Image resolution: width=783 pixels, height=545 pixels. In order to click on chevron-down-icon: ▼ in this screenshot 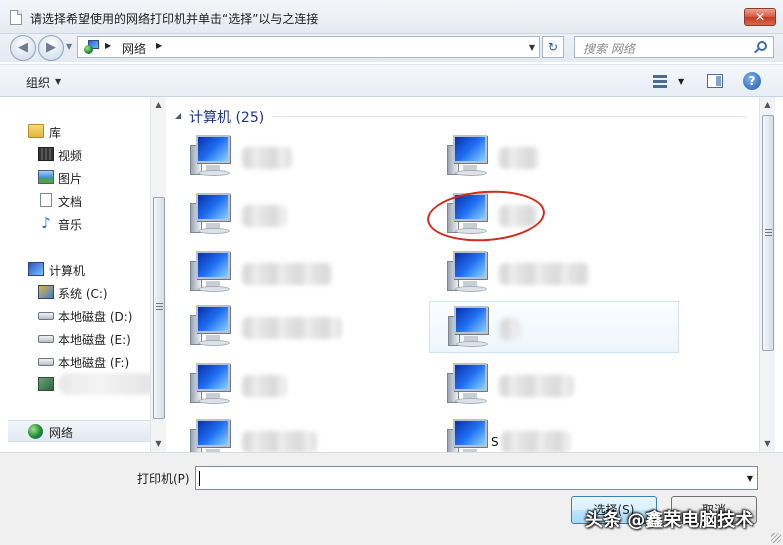, I will do `click(58, 81)`.